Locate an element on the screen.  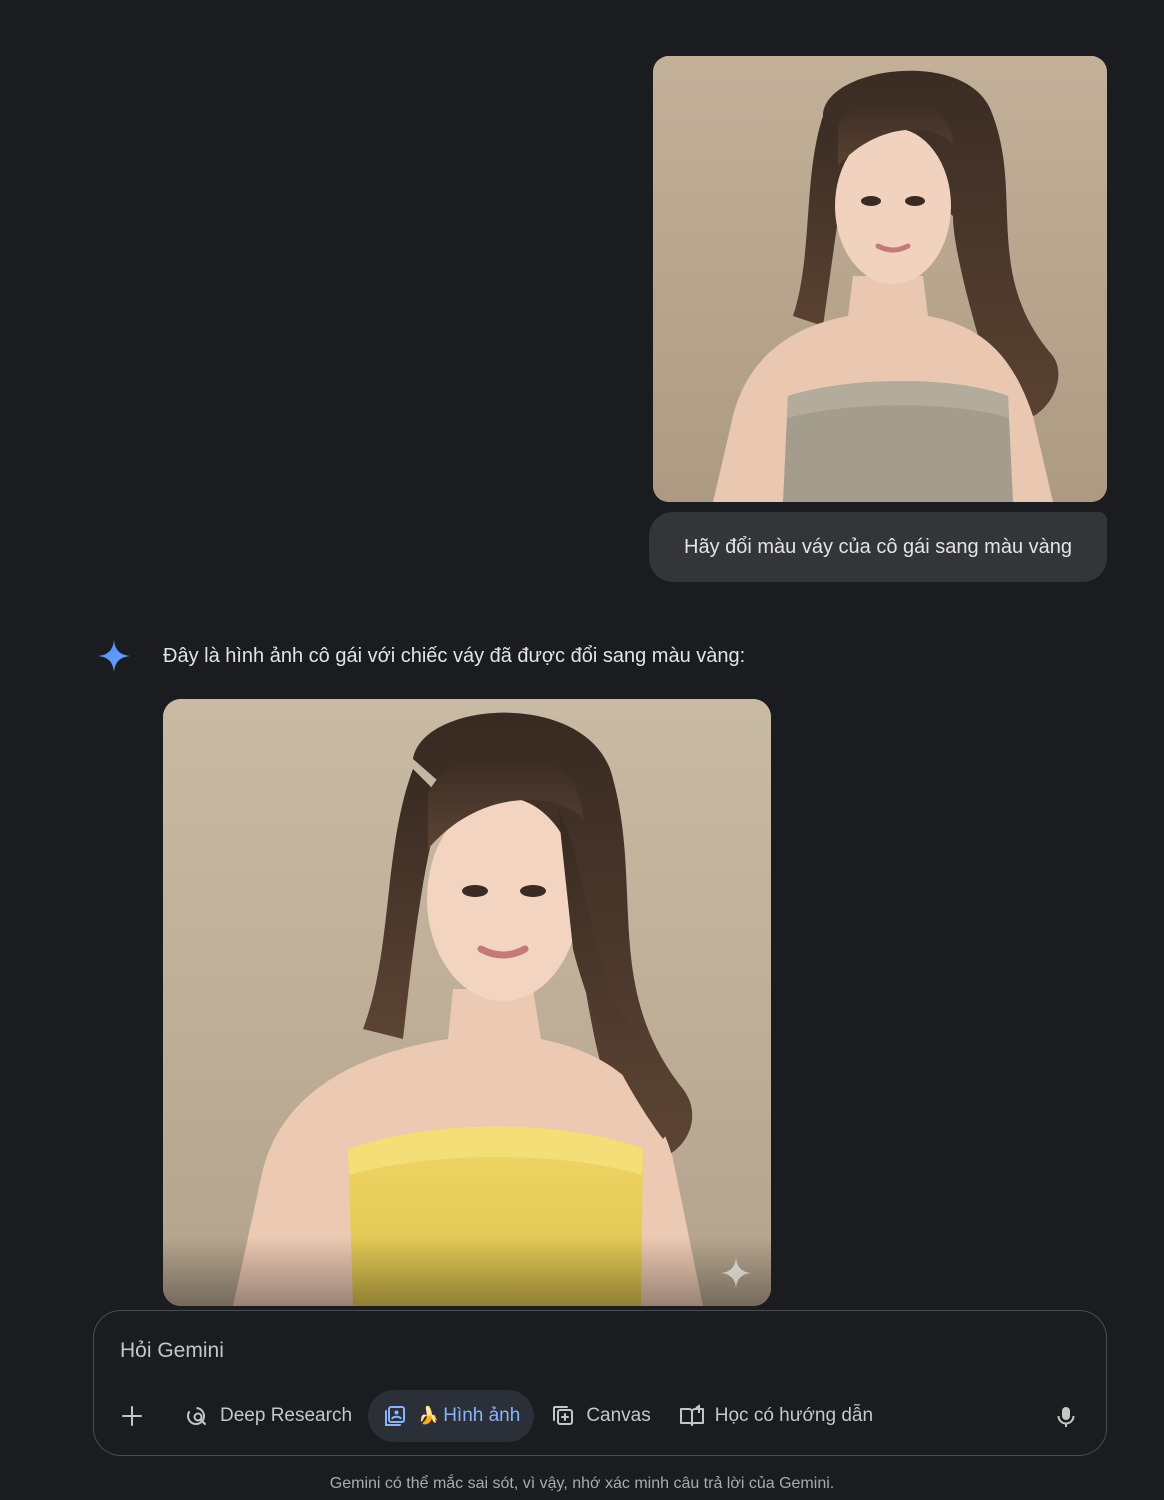
tool-canvas-button: Canvas is located at coordinates (600, 1416).